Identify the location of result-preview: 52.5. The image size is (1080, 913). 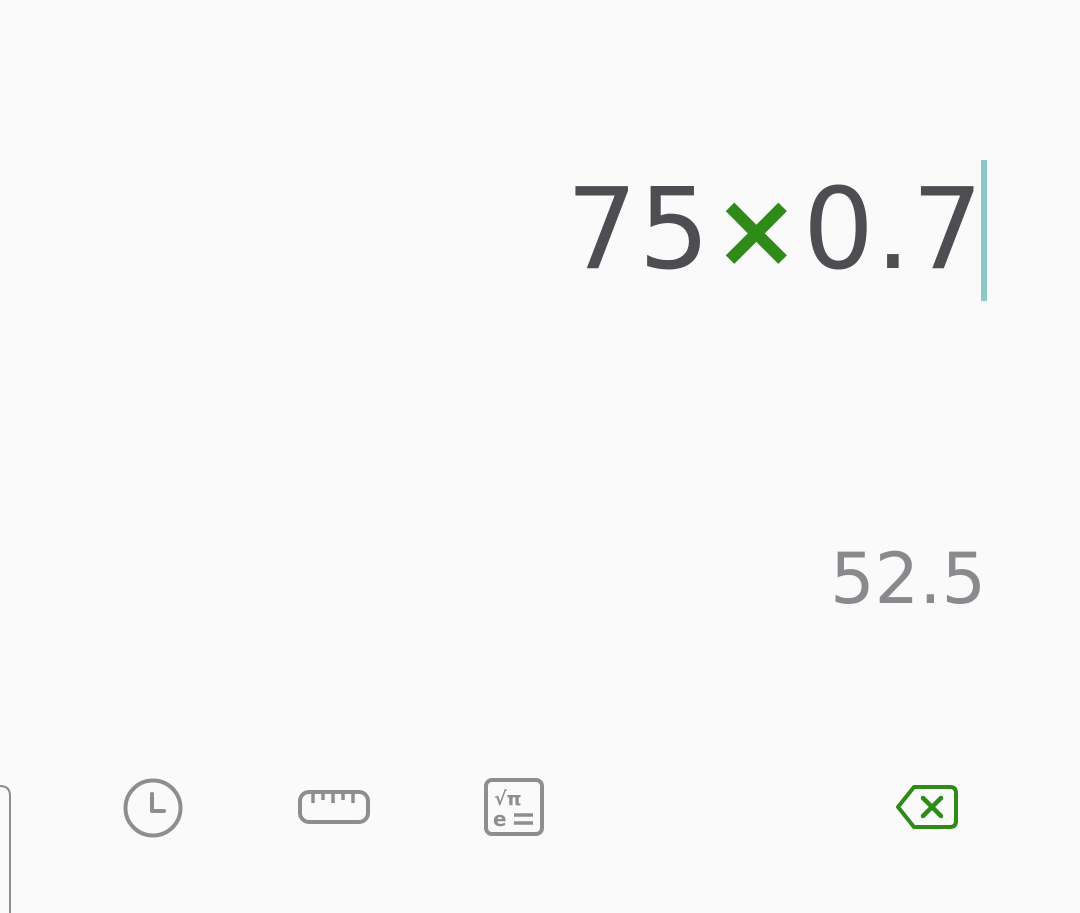
(908, 579).